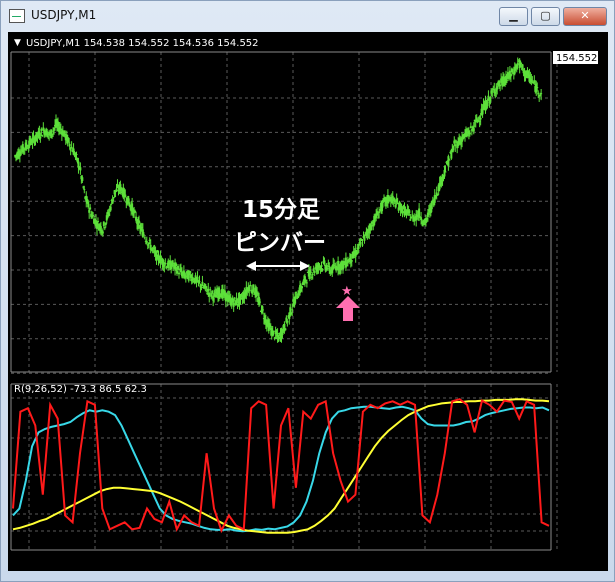 The height and width of the screenshot is (582, 615). What do you see at coordinates (307, 15) in the screenshot?
I see `title-bar: USDJPY,M1 ▁ ▢ ✕` at bounding box center [307, 15].